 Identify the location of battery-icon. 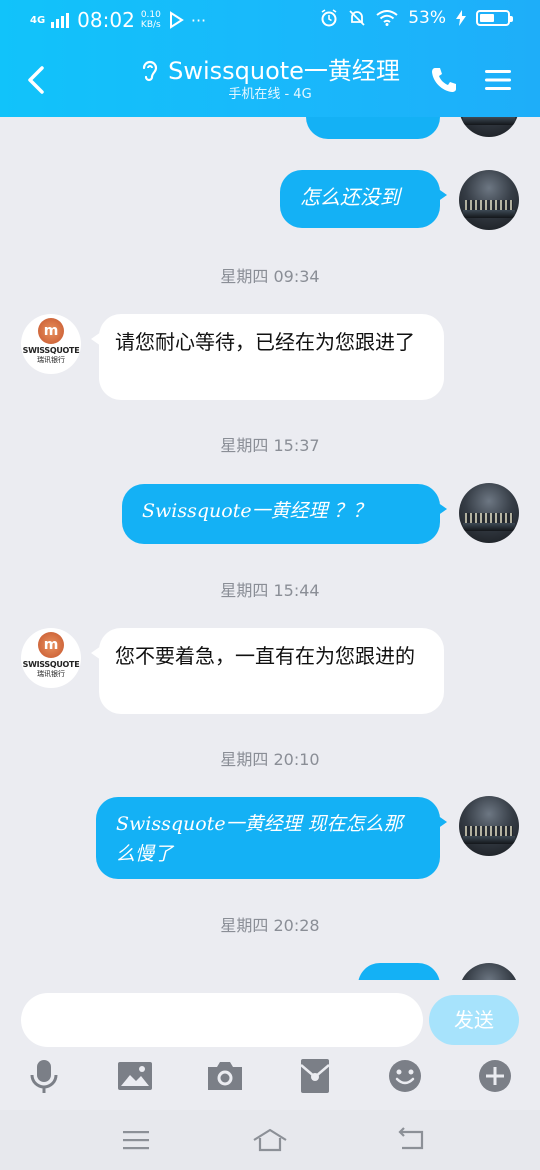
(494, 18).